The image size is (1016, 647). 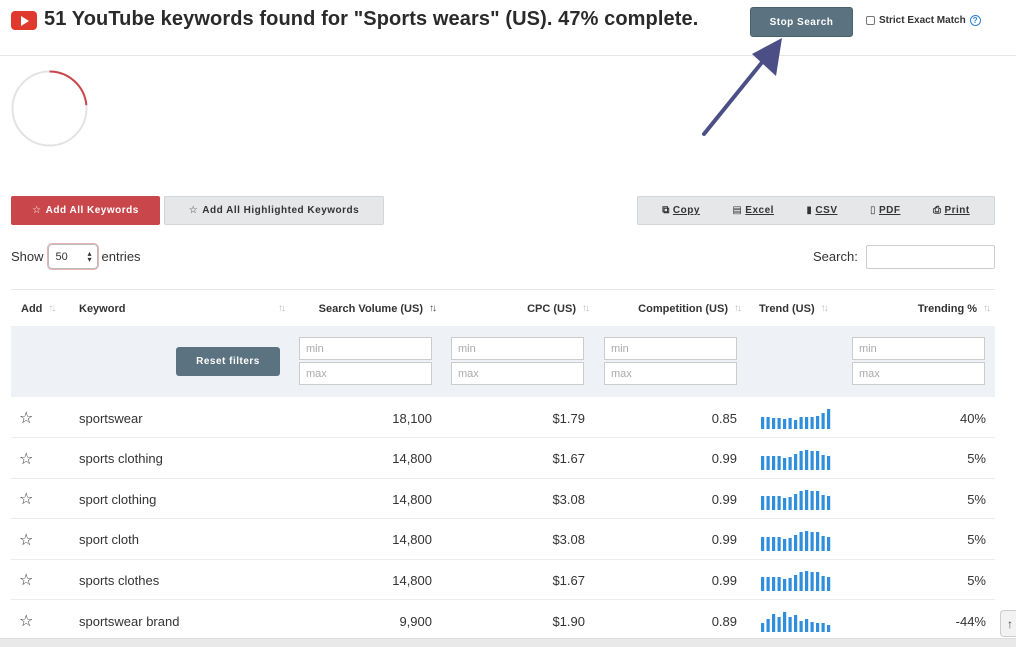 What do you see at coordinates (753, 210) in the screenshot?
I see `excel-button: ▤ Excel` at bounding box center [753, 210].